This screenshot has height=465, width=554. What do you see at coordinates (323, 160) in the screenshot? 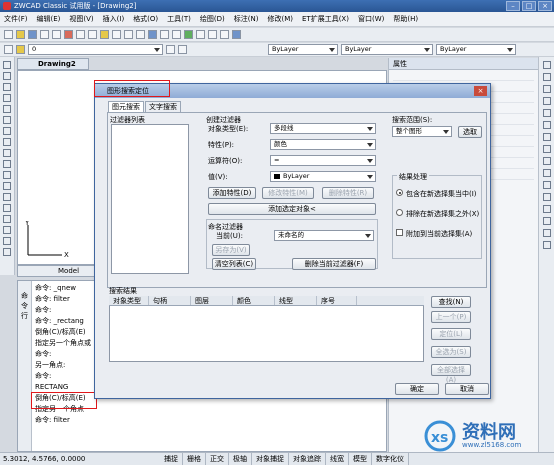
I see `operator-combo: =` at bounding box center [323, 160].